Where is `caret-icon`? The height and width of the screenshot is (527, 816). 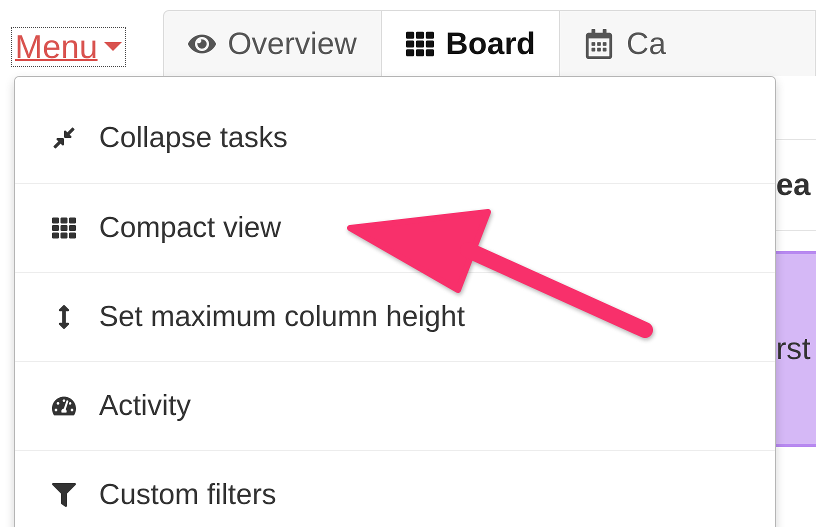 caret-icon is located at coordinates (113, 47).